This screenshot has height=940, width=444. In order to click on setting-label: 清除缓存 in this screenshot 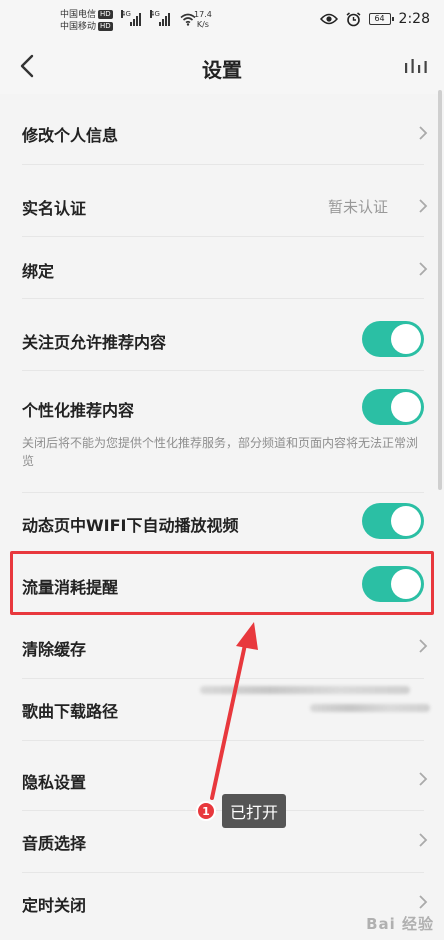, I will do `click(54, 649)`.